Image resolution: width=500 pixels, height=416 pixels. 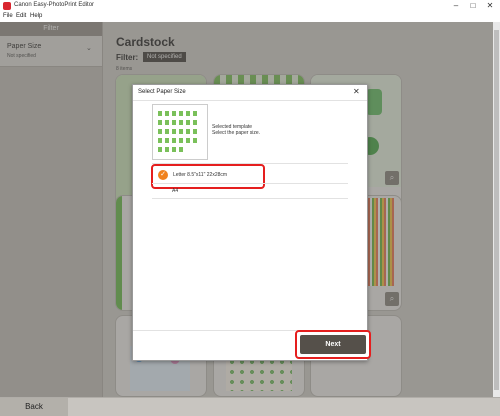 What do you see at coordinates (236, 133) in the screenshot?
I see `select-size-instruction: Select the paper size.` at bounding box center [236, 133].